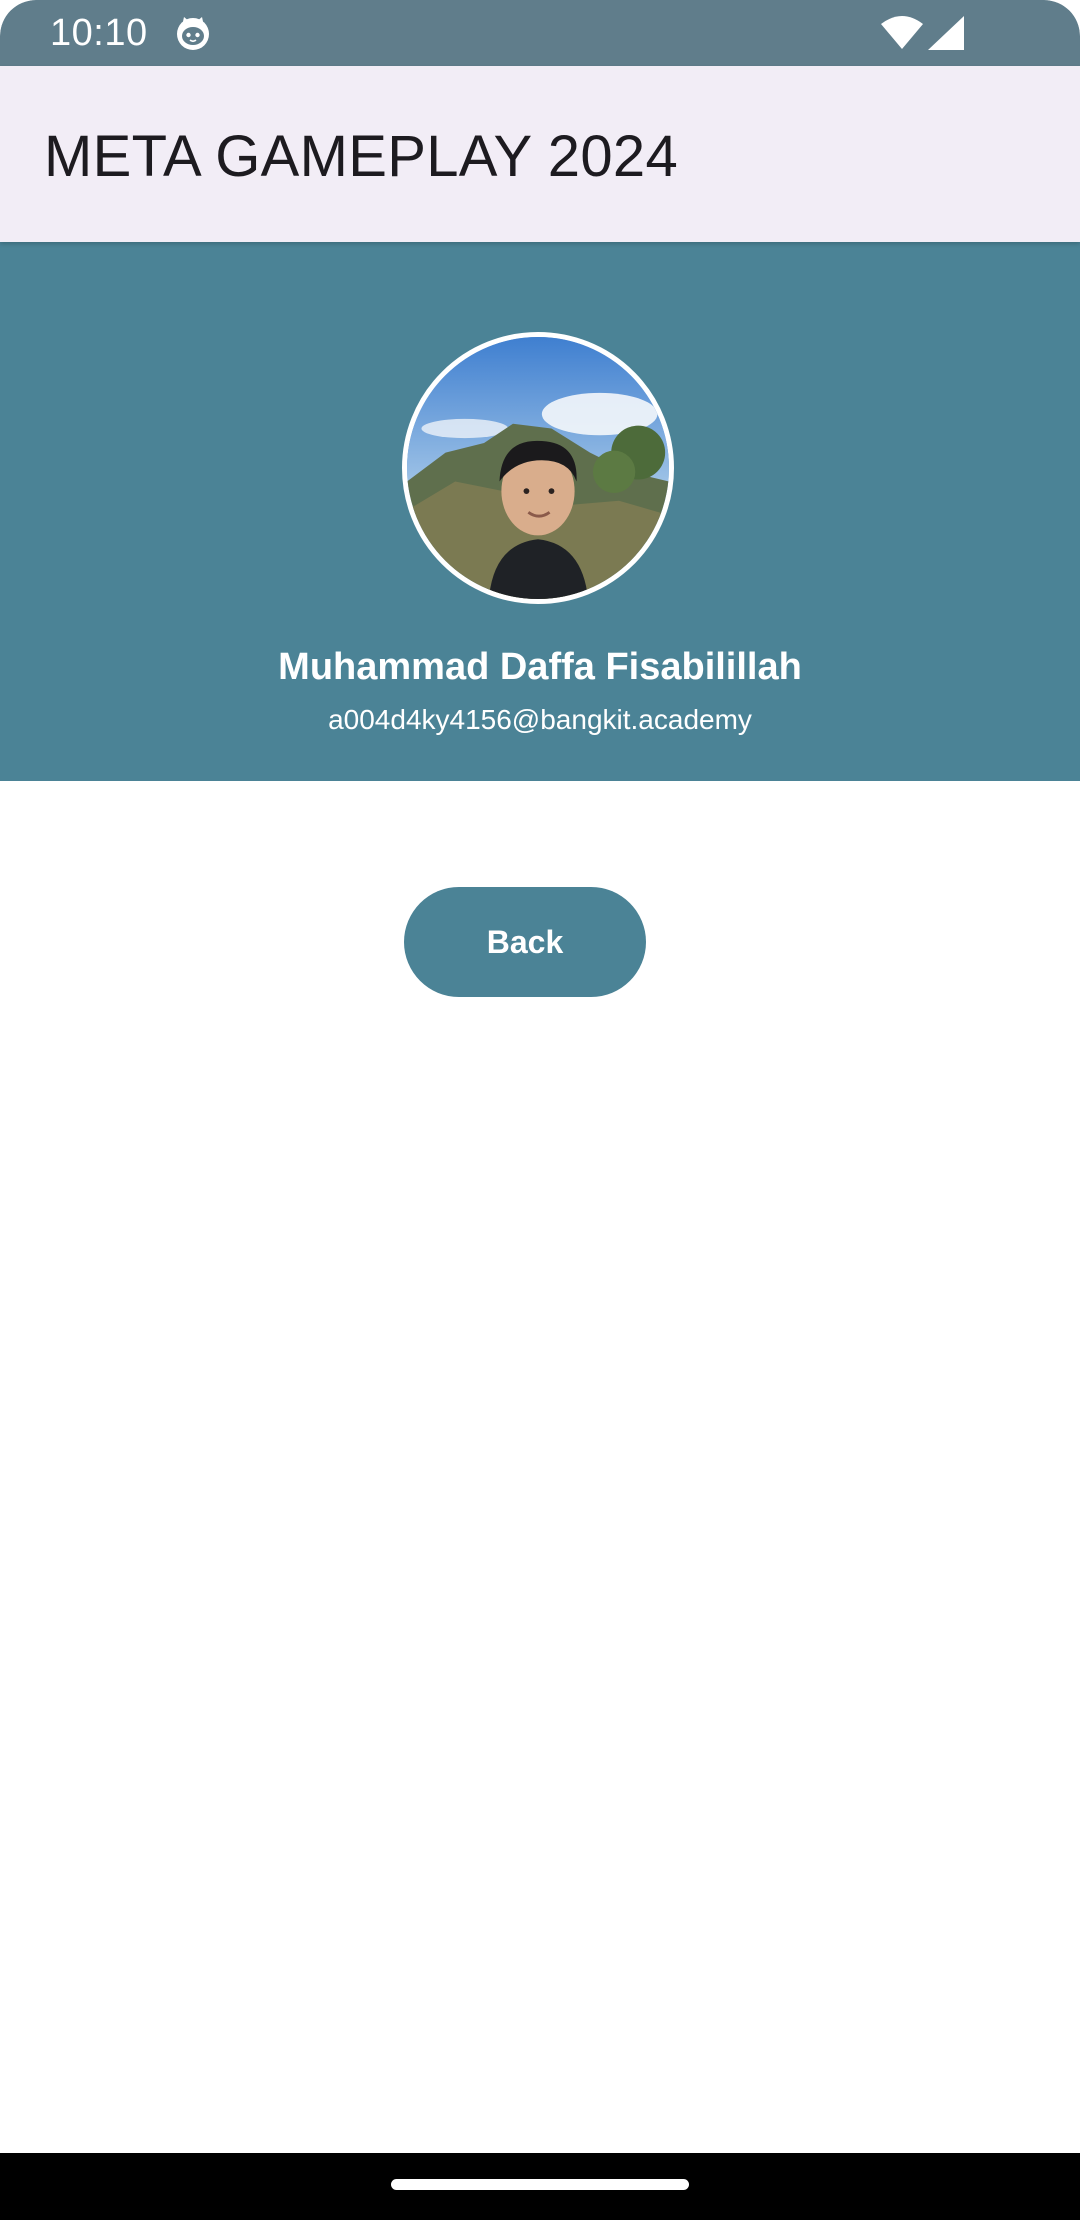 The width and height of the screenshot is (1080, 2220). I want to click on page-title: META GAMEPLAY 2024, so click(361, 156).